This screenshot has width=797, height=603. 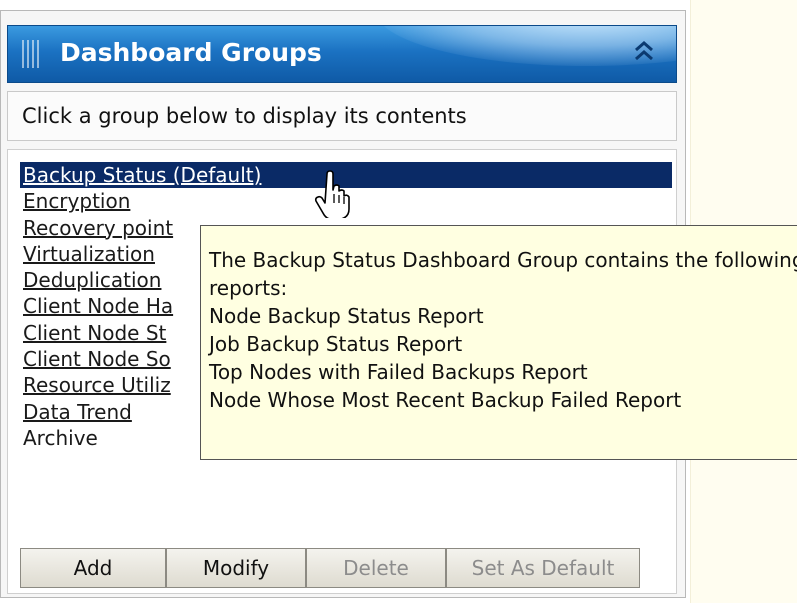 I want to click on tooltip-report: Node Backup Status Report, so click(x=346, y=316).